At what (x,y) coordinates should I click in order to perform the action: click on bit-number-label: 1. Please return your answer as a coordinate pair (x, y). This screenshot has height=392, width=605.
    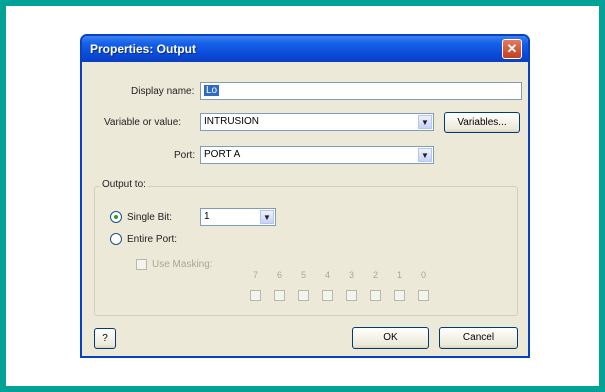
    Looking at the image, I should click on (399, 275).